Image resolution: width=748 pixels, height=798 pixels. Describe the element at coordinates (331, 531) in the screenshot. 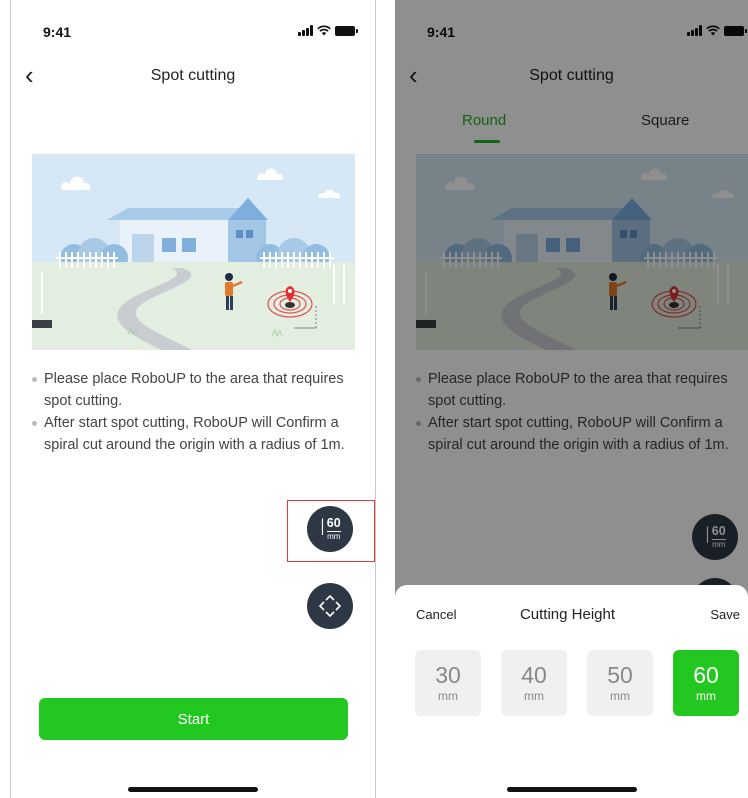

I see `highlight-box` at that location.